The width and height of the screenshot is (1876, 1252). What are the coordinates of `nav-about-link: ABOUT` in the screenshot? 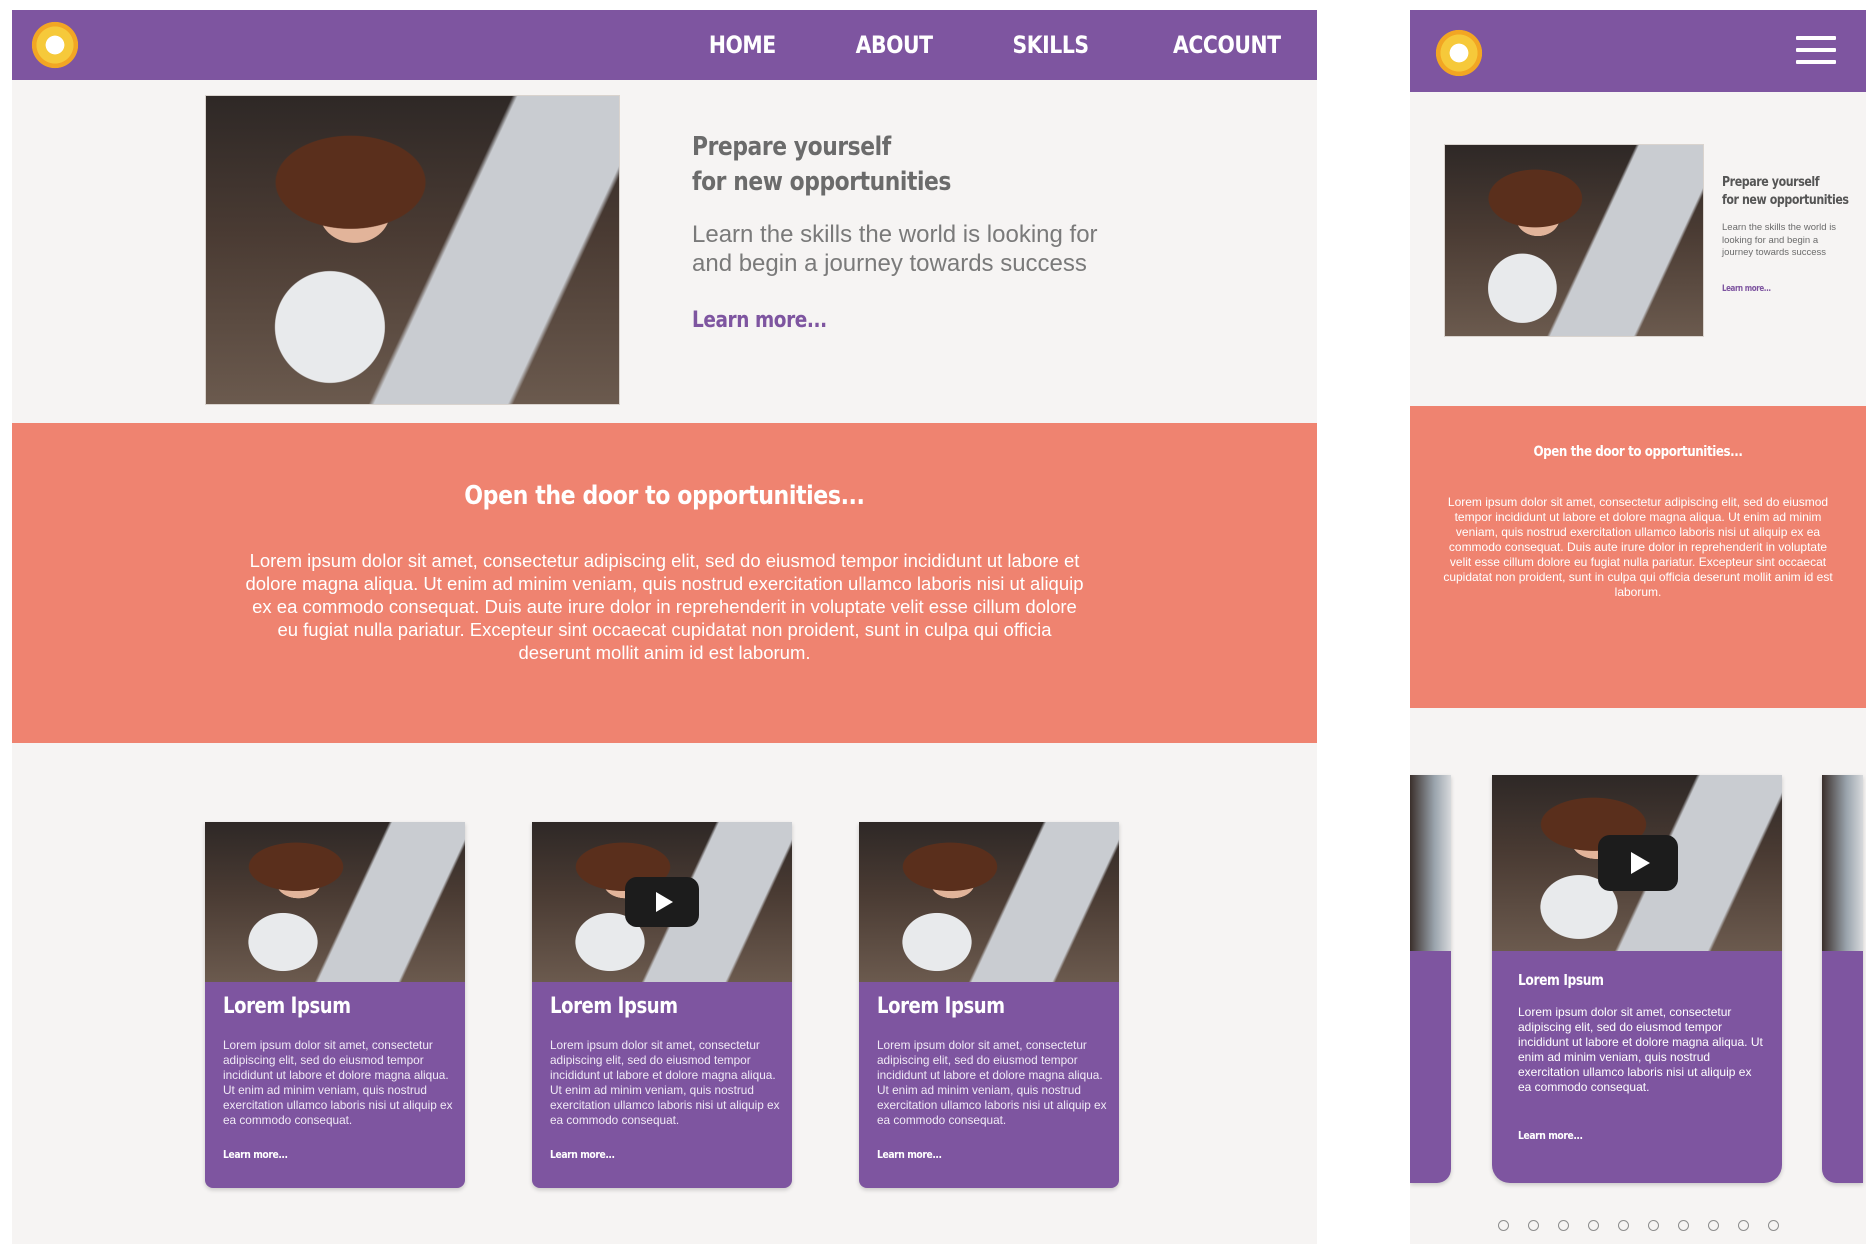 It's located at (894, 45).